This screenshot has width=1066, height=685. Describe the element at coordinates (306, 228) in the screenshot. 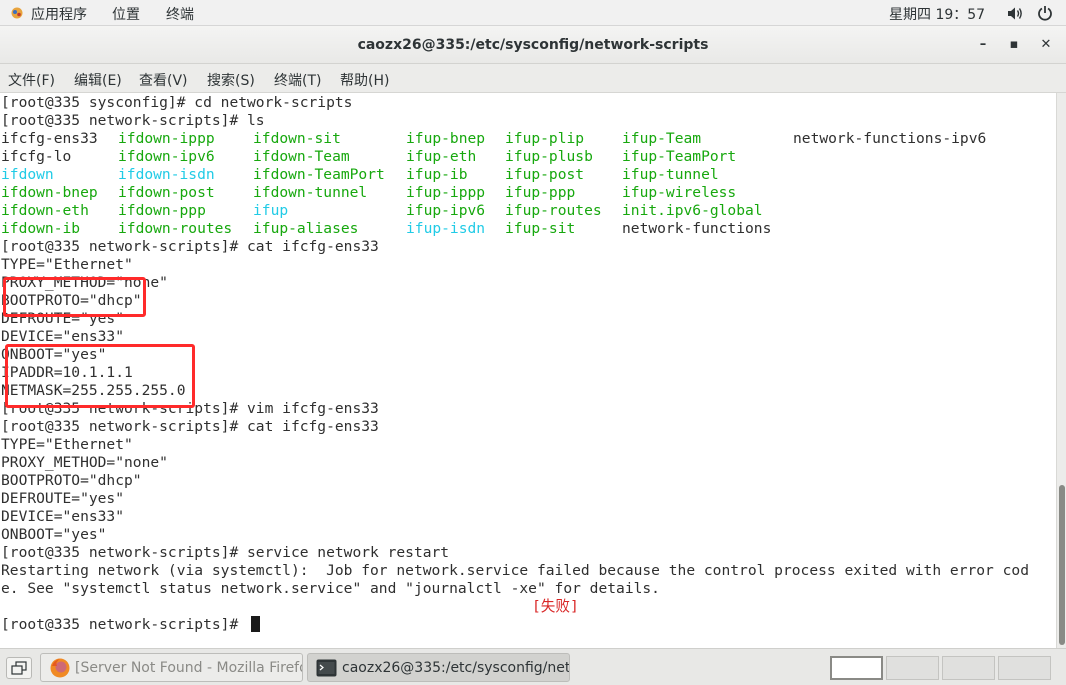

I see `ls-file-entry: ifup-aliases` at that location.